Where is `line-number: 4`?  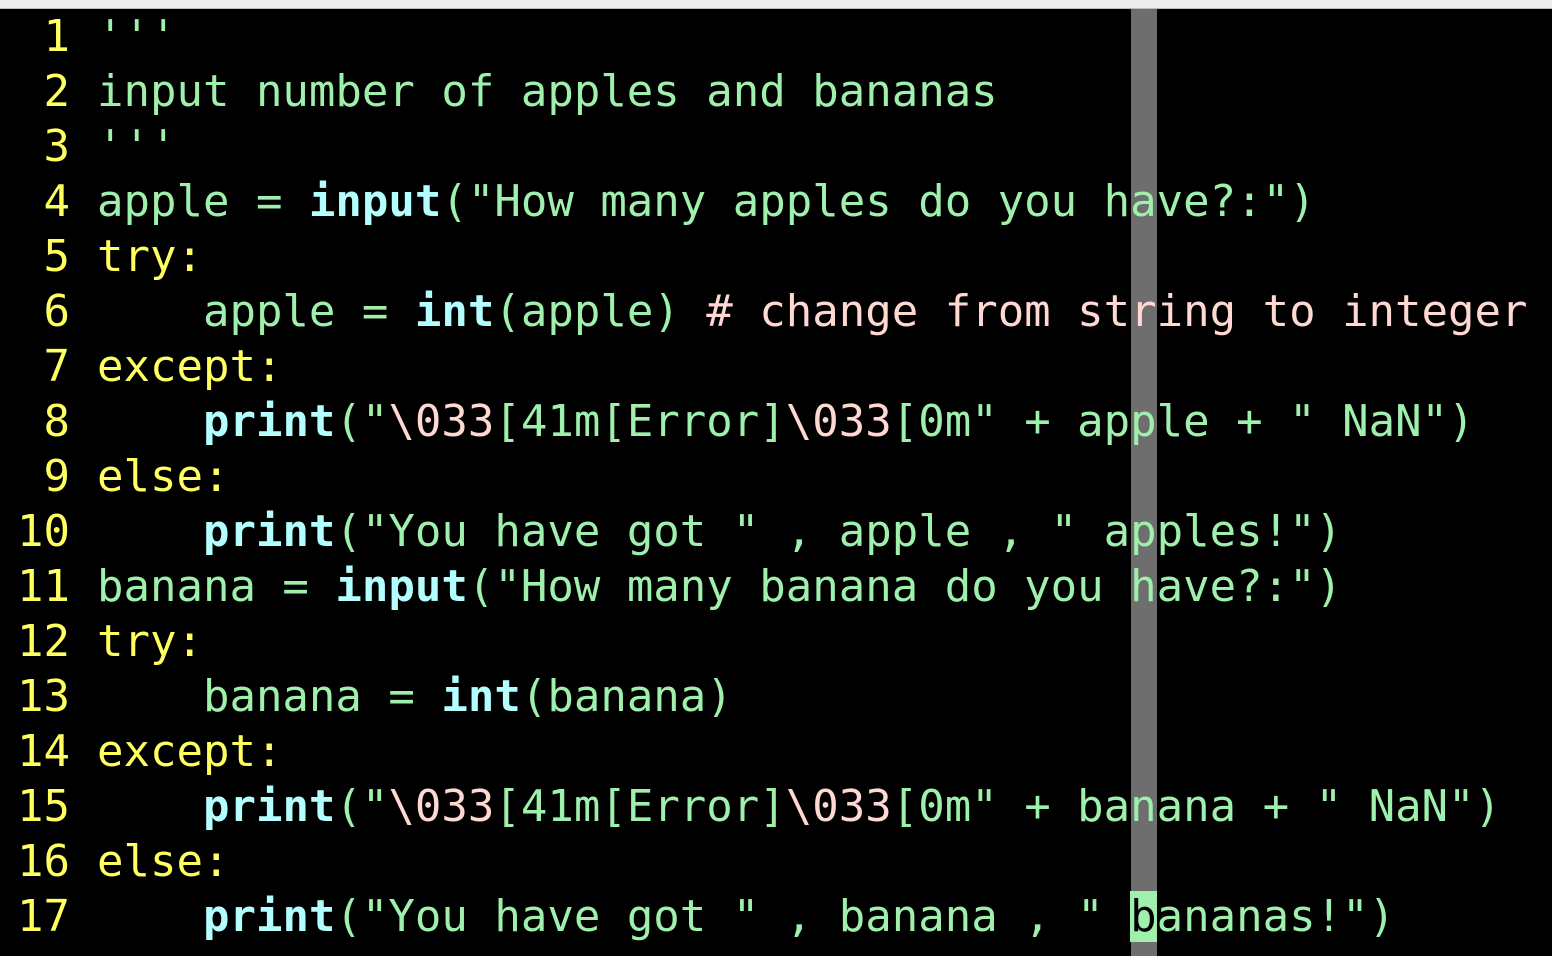 line-number: 4 is located at coordinates (57, 201).